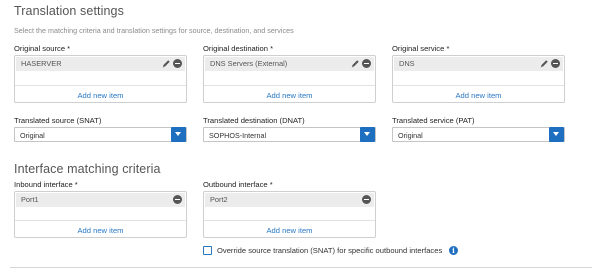 This screenshot has width=602, height=273. What do you see at coordinates (289, 95) in the screenshot?
I see `original-destination-add-button: Add new item` at bounding box center [289, 95].